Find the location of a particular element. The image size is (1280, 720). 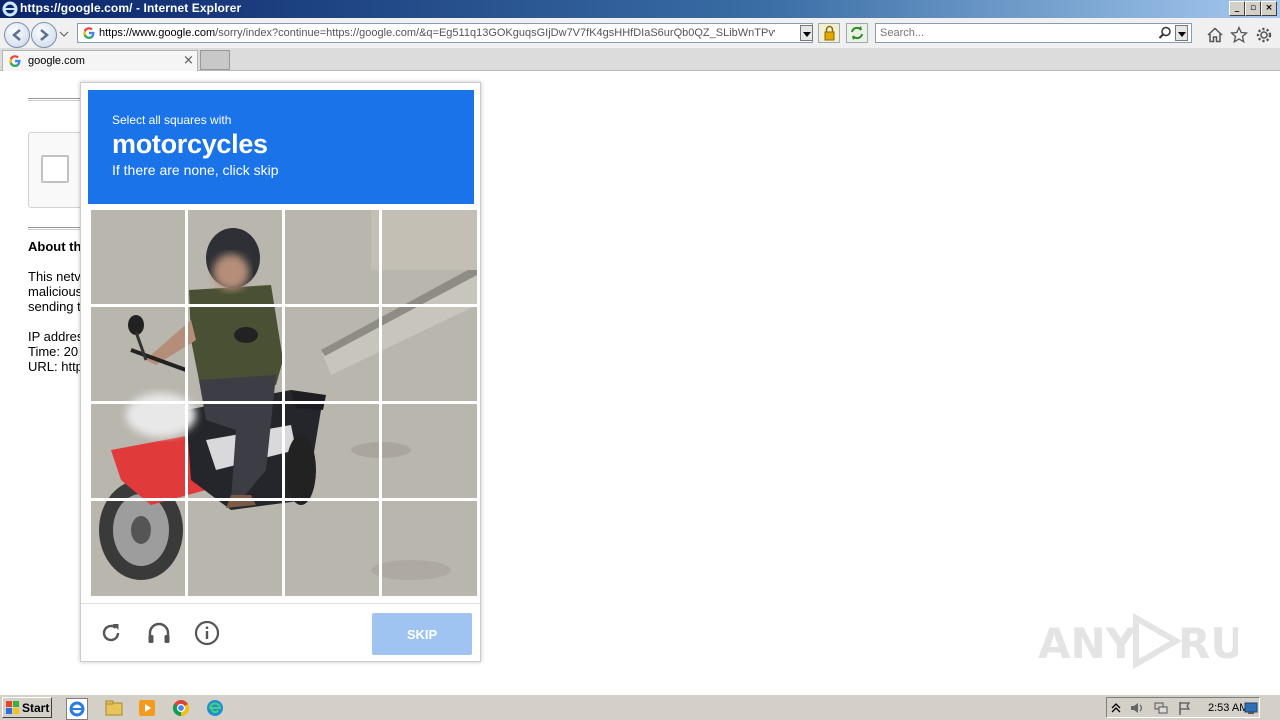

taskbar: Start 2:53 AM is located at coordinates (640, 707).